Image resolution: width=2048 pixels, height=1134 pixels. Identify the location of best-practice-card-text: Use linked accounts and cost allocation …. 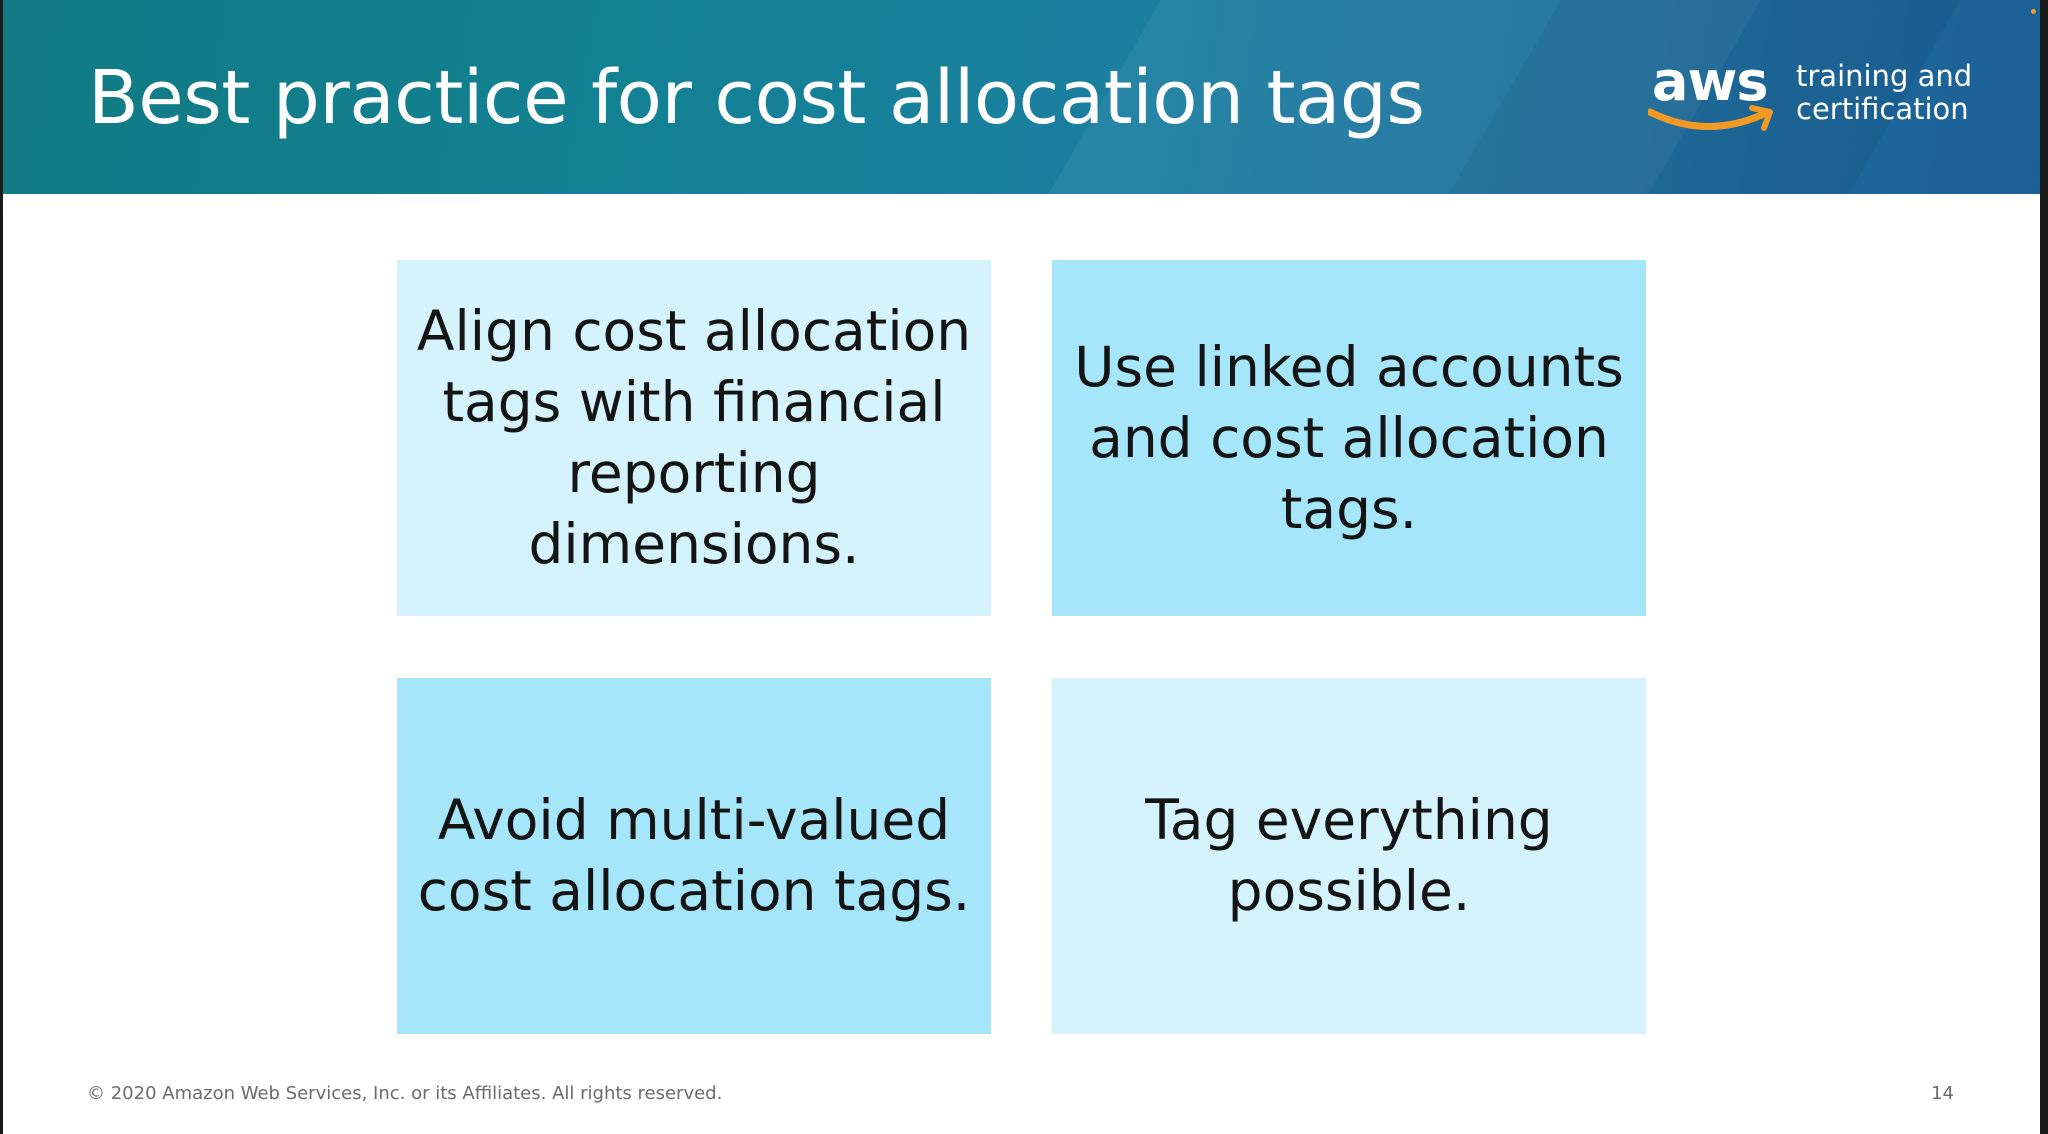
(1349, 437).